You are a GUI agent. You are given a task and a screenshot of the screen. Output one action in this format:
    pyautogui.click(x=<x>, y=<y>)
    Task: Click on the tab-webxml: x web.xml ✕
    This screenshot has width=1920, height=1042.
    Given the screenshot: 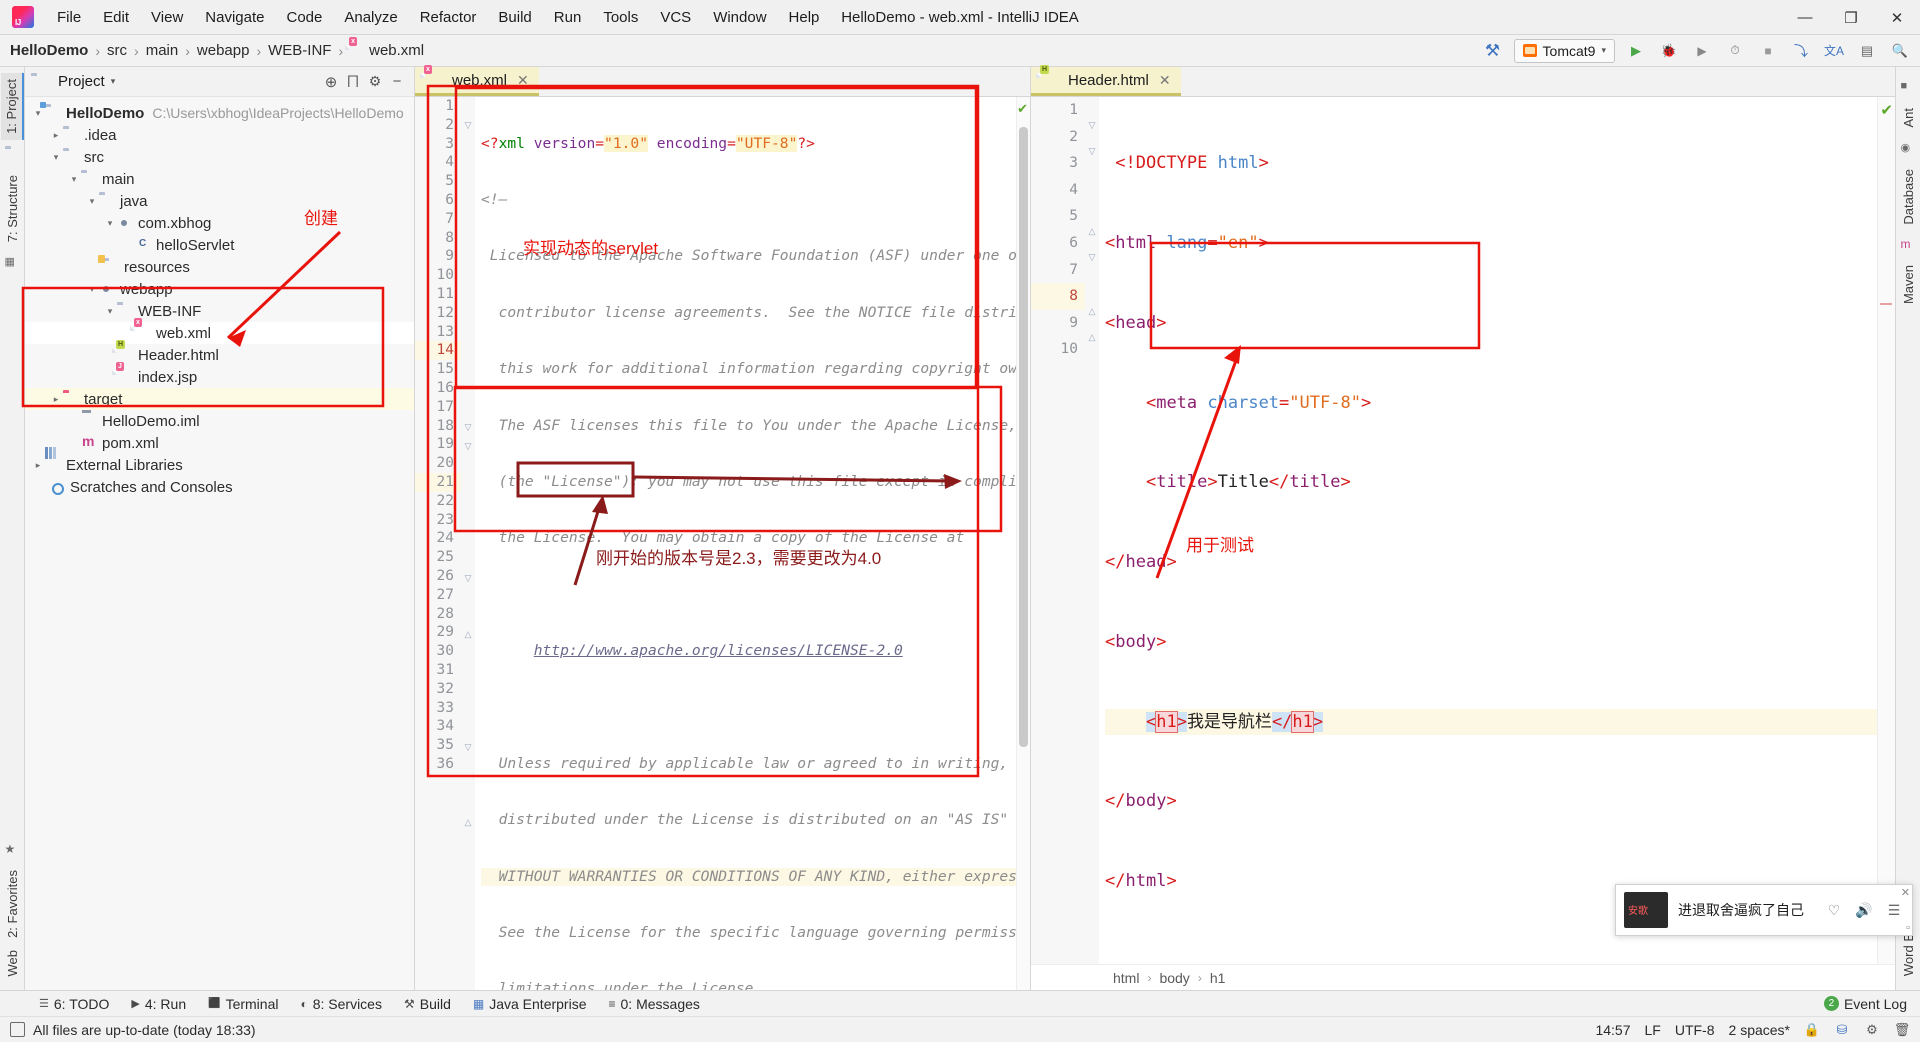 What is the action you would take?
    pyautogui.click(x=477, y=80)
    